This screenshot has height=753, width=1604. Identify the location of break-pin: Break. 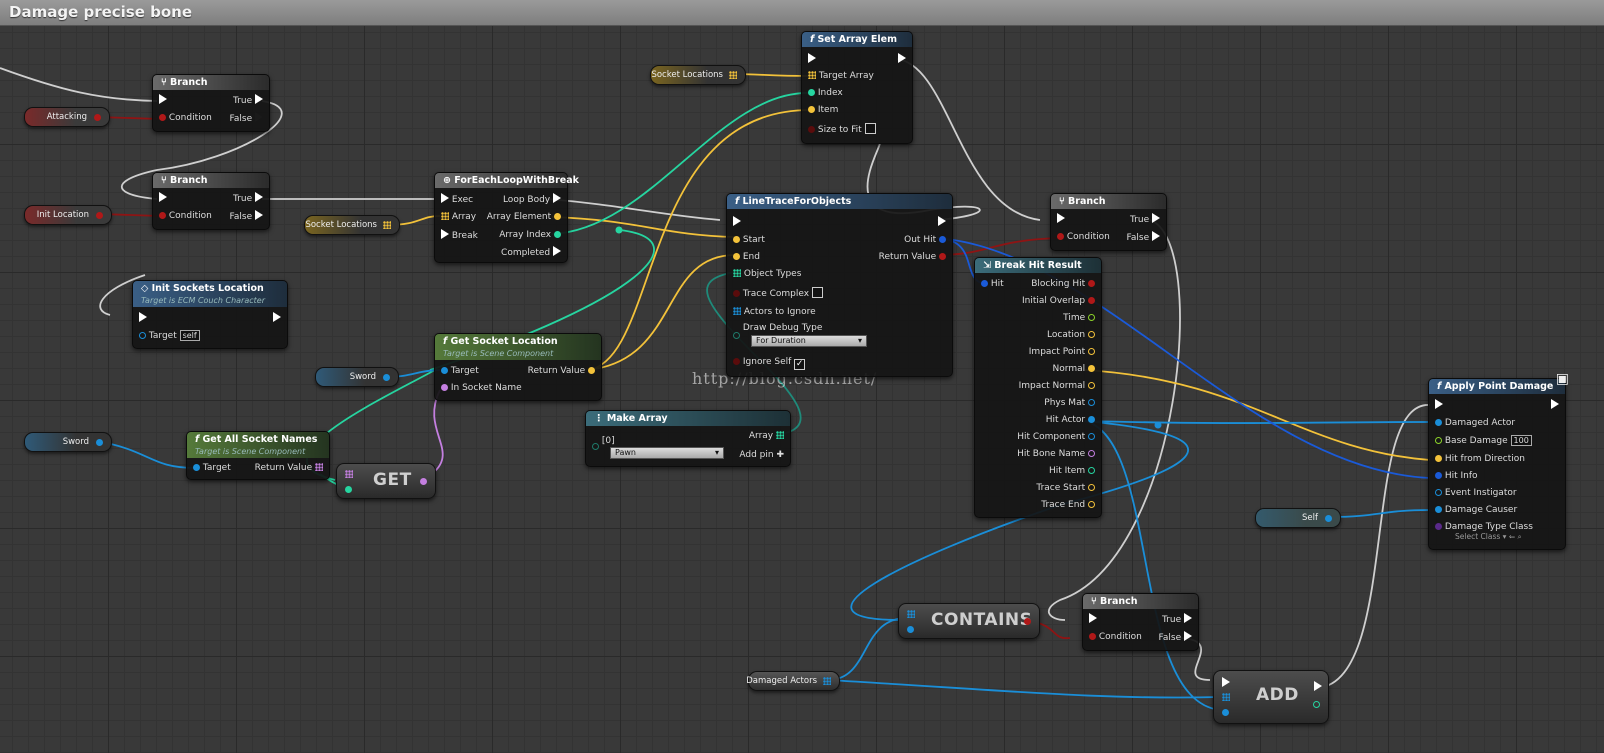
(459, 235).